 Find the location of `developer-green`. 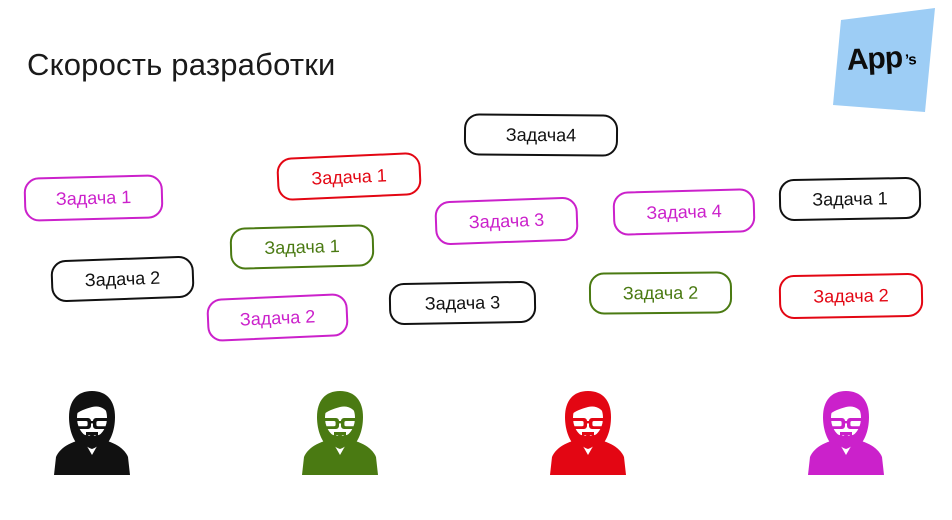

developer-green is located at coordinates (340, 432).